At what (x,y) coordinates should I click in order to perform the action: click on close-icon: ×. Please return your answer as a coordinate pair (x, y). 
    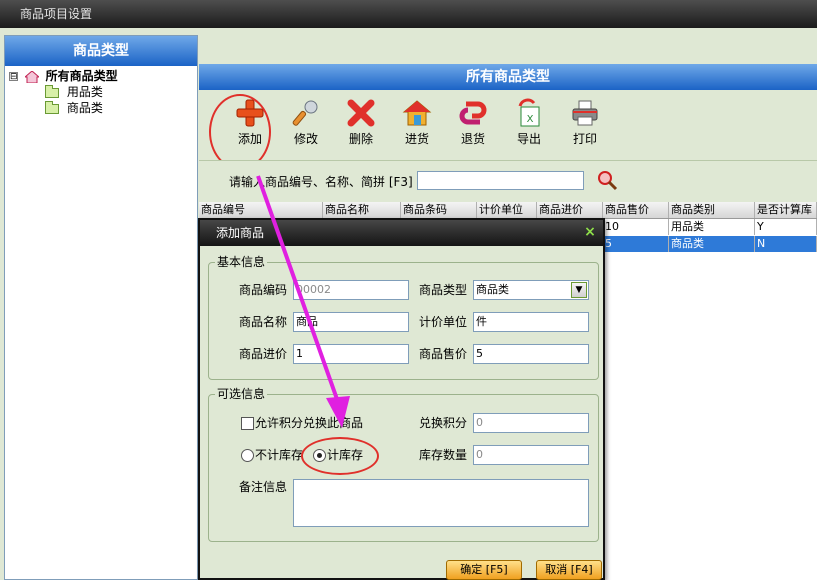
    Looking at the image, I should click on (590, 232).